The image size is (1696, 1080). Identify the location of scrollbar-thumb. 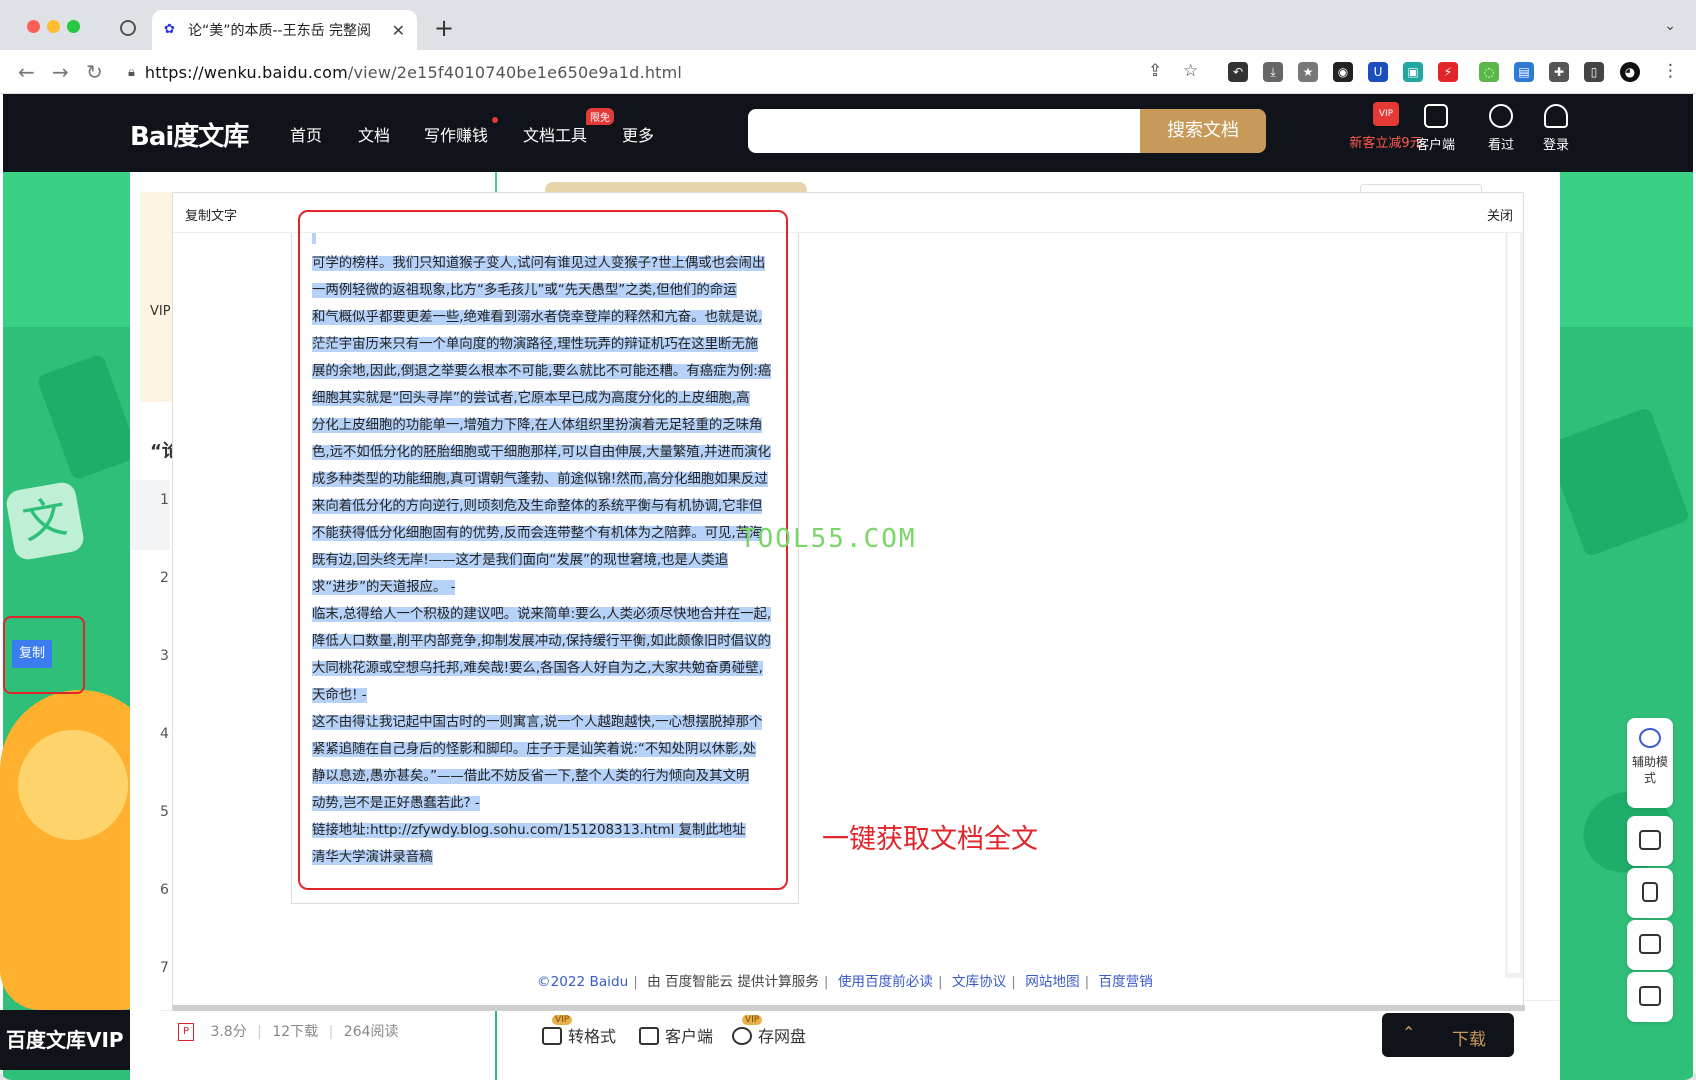
(1514, 603).